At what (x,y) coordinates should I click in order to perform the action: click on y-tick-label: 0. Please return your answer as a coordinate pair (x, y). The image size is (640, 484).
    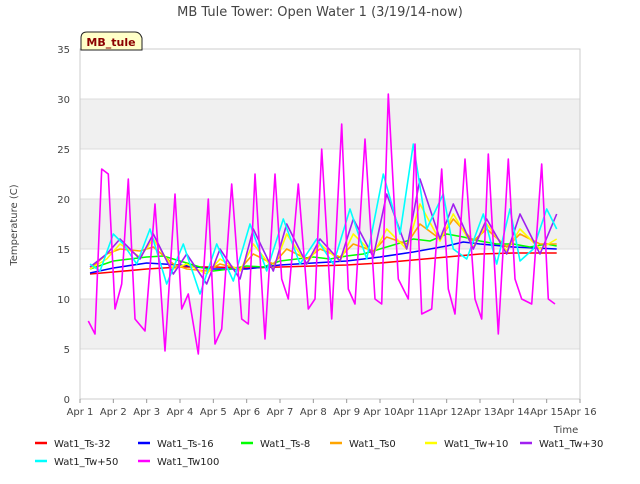
    Looking at the image, I should click on (67, 400).